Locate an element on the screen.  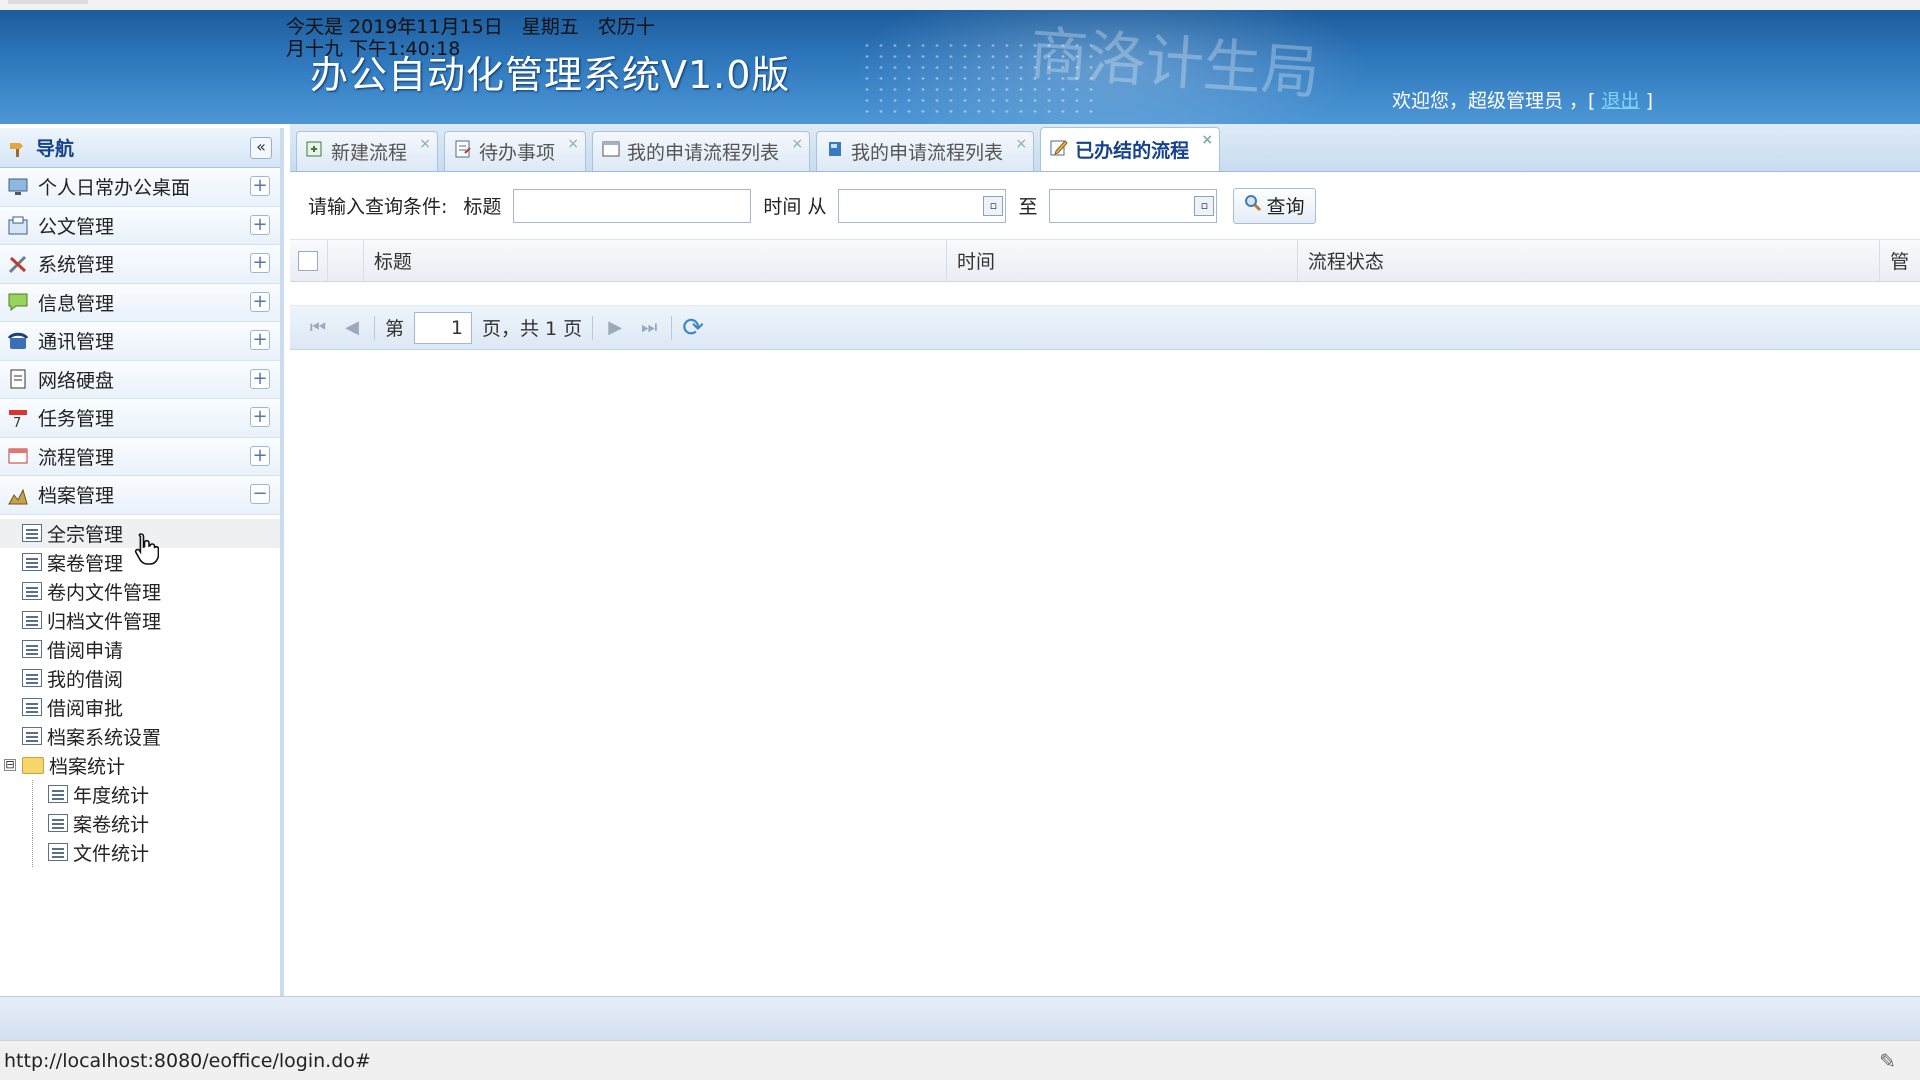
tree-sub-item: 年度统计 is located at coordinates (140, 794).